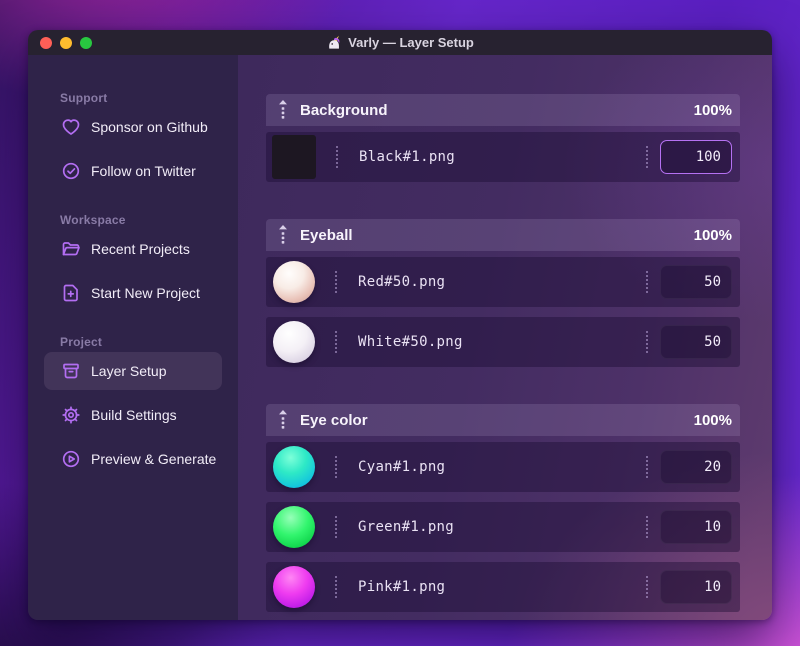  I want to click on sidebar-item-label: Sponsor on Github, so click(149, 127).